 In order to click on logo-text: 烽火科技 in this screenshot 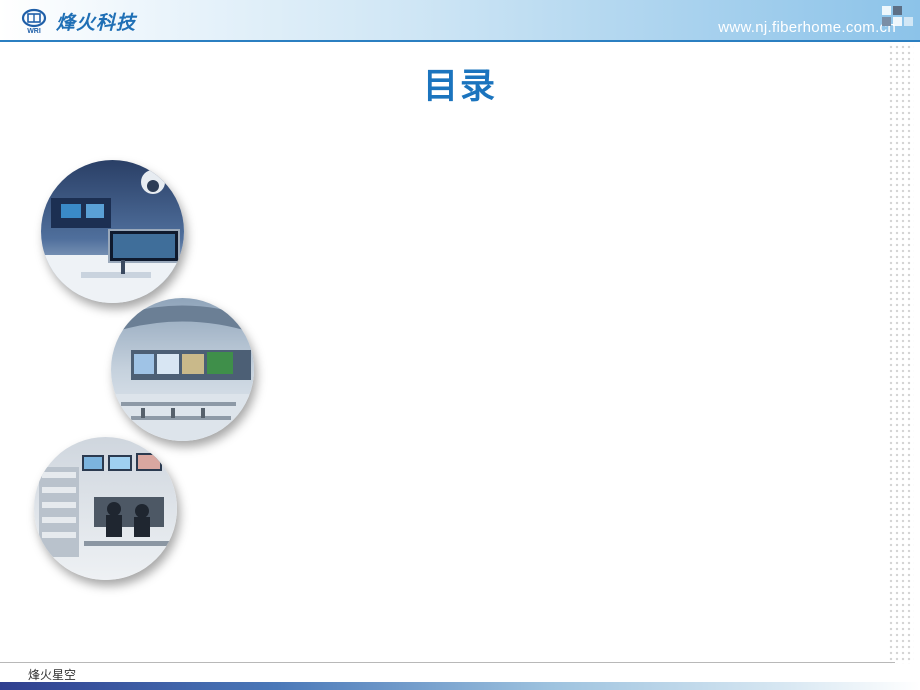, I will do `click(96, 22)`.